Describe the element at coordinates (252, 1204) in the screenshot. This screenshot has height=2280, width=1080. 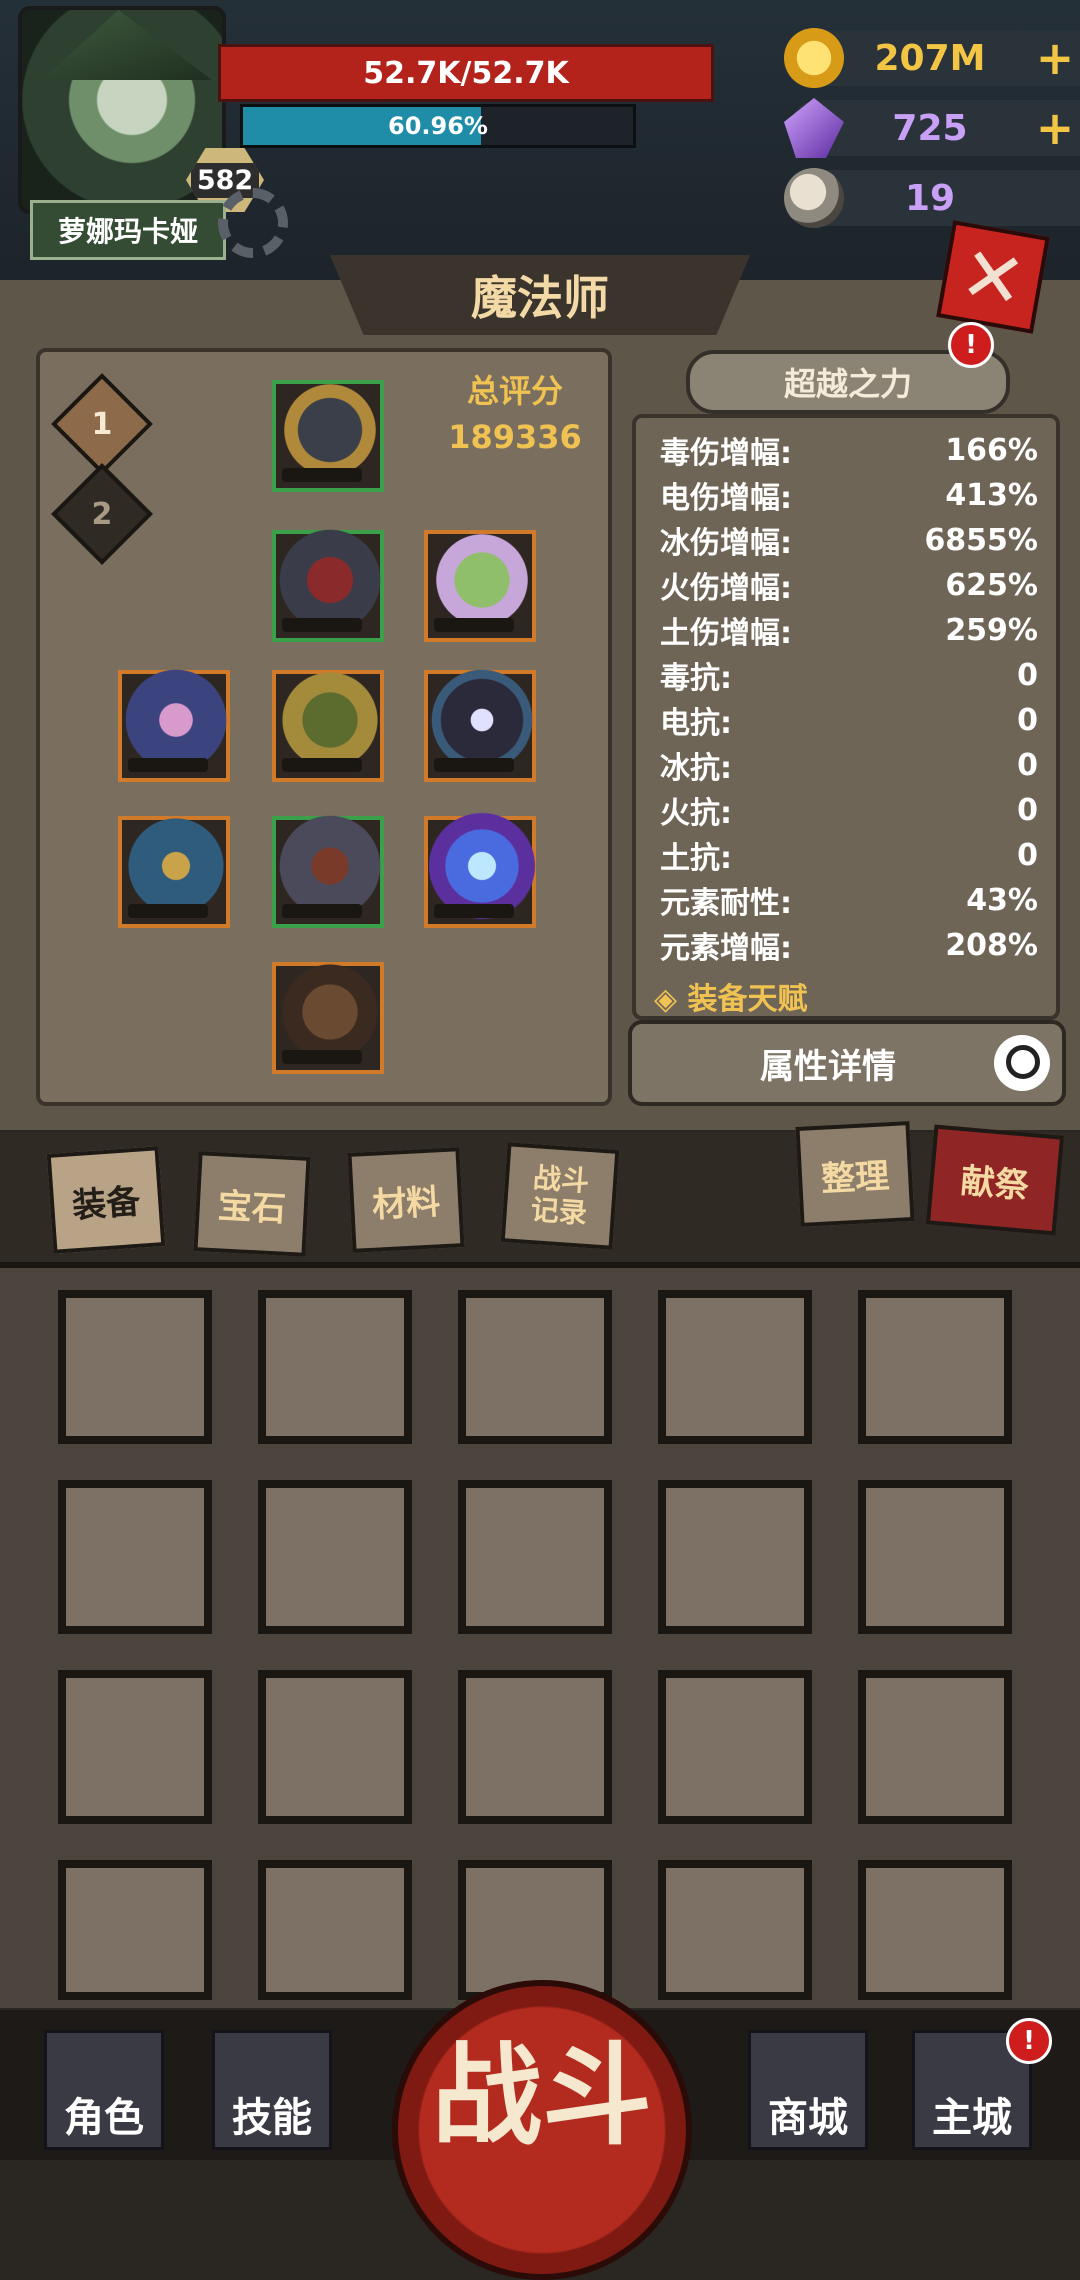
I see `tab-gems: 宝石` at that location.